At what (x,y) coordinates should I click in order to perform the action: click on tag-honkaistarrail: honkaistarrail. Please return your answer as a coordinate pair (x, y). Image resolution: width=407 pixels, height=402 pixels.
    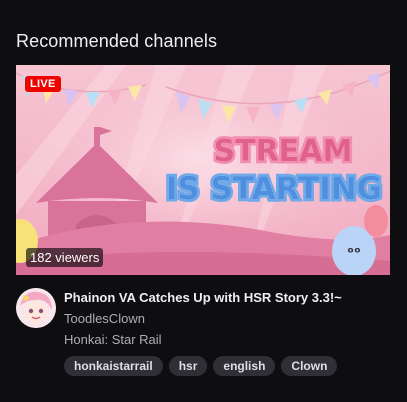
    Looking at the image, I should click on (113, 366).